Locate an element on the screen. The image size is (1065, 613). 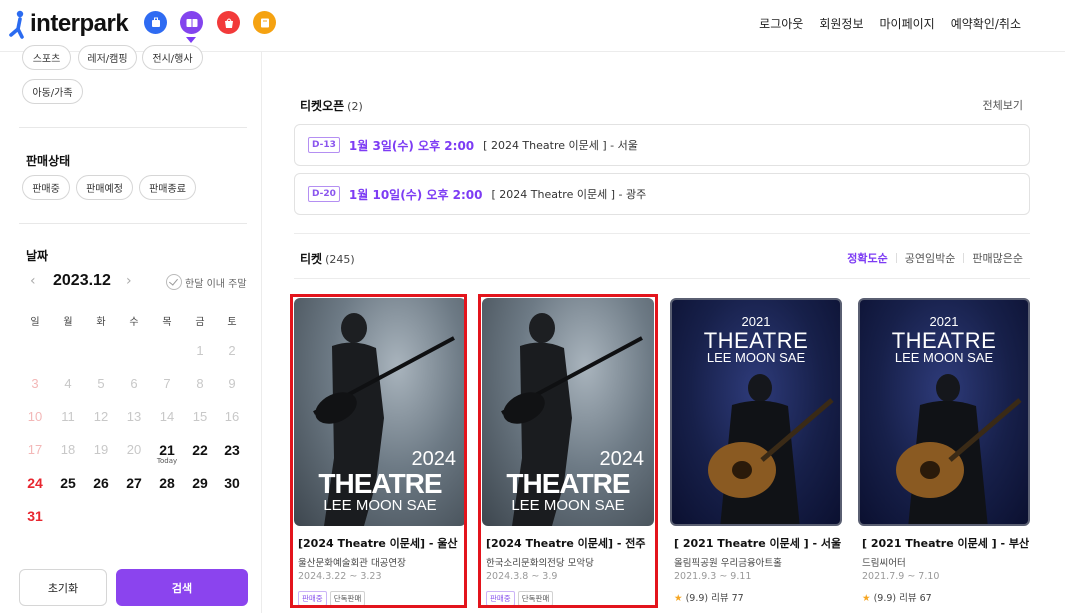
calendar-day: 1 is located at coordinates (200, 350).